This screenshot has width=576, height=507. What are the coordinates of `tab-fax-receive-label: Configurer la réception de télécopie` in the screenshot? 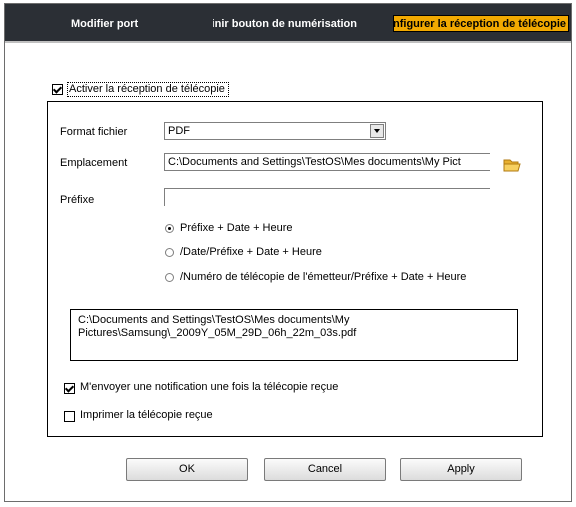 It's located at (479, 24).